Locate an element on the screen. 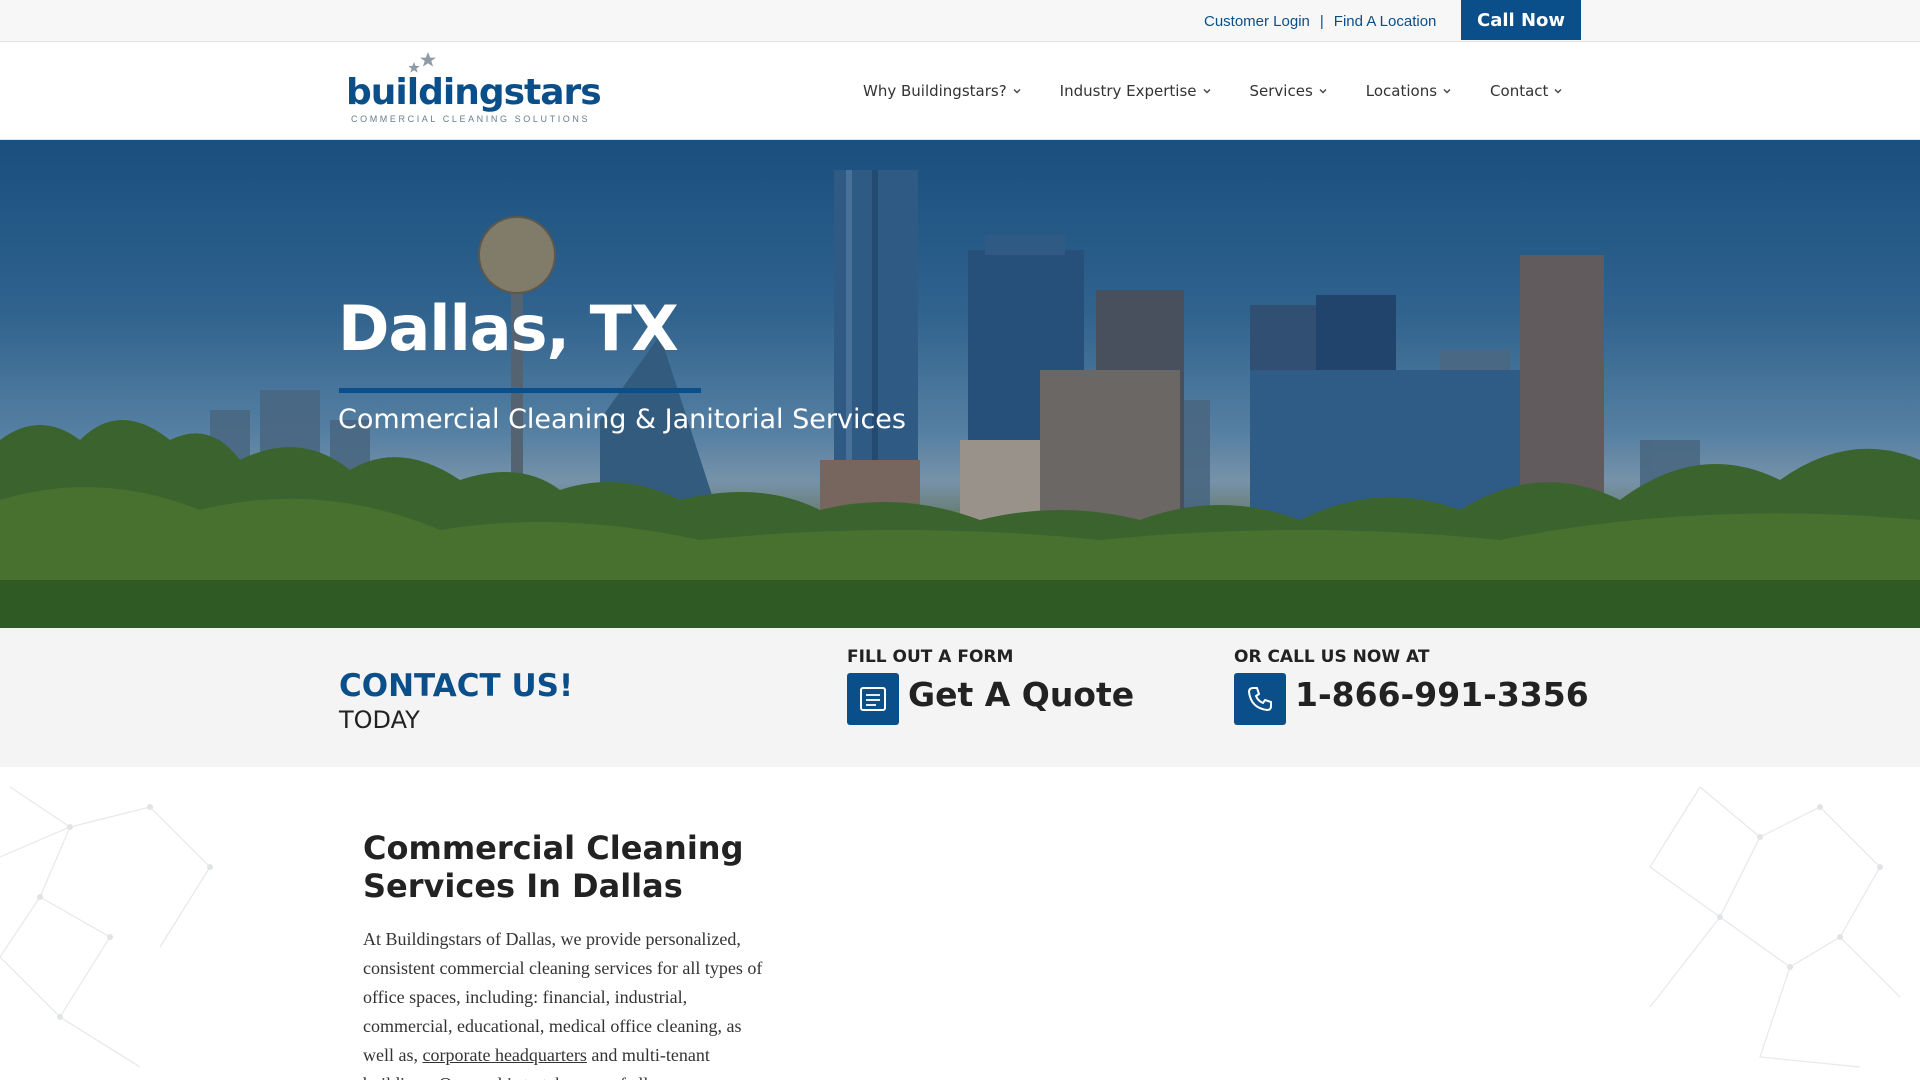  phone-number-link: 1-866-991-3356 is located at coordinates (1442, 694).